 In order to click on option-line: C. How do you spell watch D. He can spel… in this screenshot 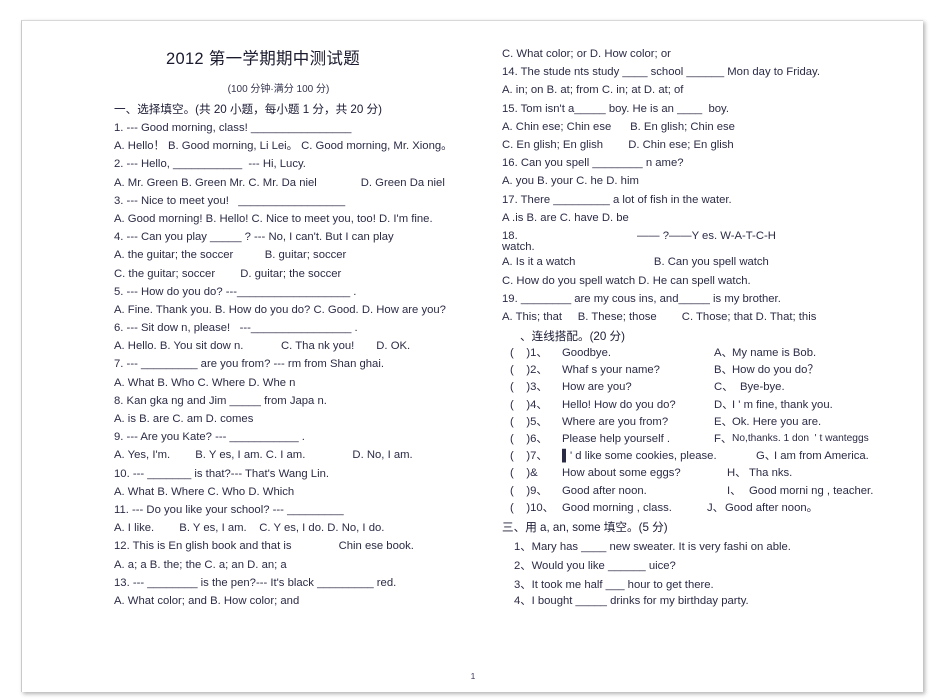, I will do `click(626, 280)`.